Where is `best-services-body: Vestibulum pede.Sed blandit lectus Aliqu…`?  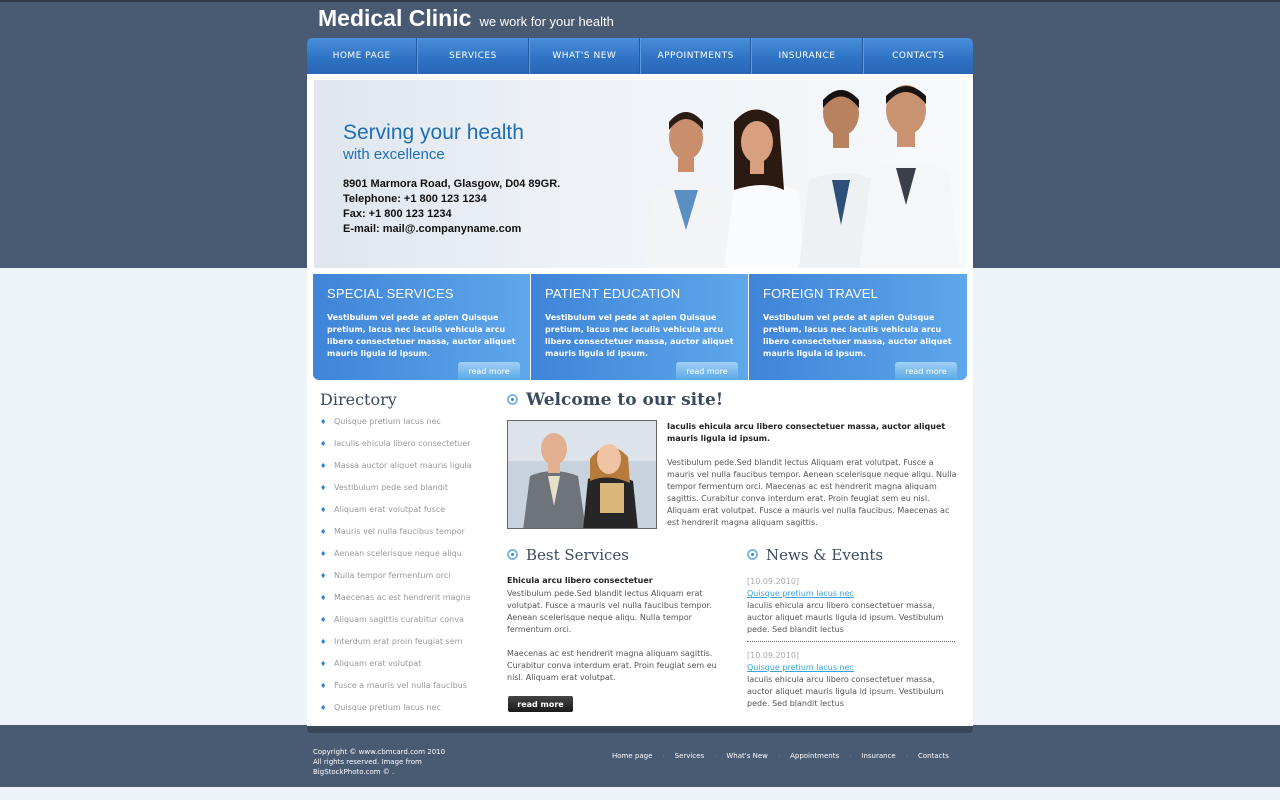 best-services-body: Vestibulum pede.Sed blandit lectus Aliqu… is located at coordinates (609, 611).